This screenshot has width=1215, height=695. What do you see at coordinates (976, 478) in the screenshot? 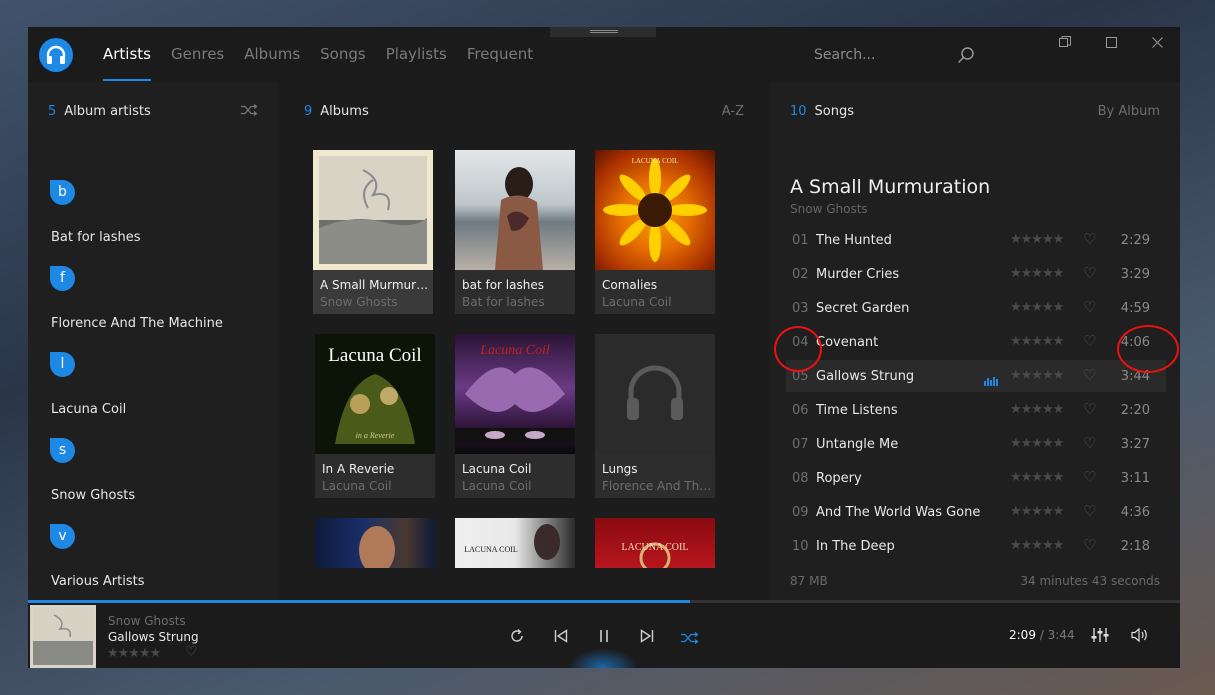
I see `song-row: 08 Ropery ★★★★★ ♡ 3:11` at bounding box center [976, 478].